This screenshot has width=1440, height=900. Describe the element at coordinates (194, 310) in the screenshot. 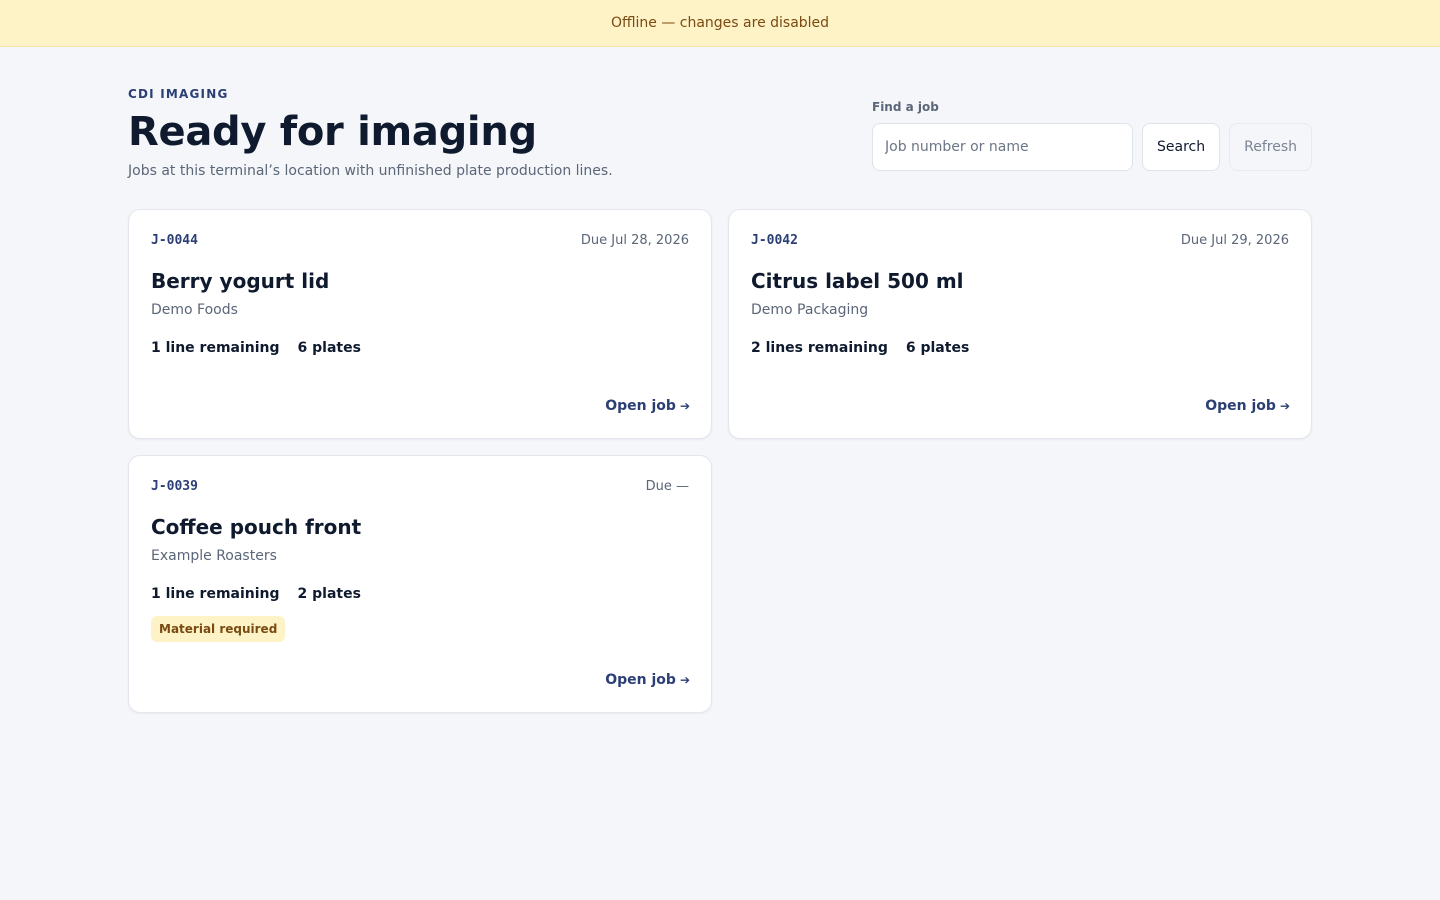

I see `job-customer: Demo Foods` at that location.